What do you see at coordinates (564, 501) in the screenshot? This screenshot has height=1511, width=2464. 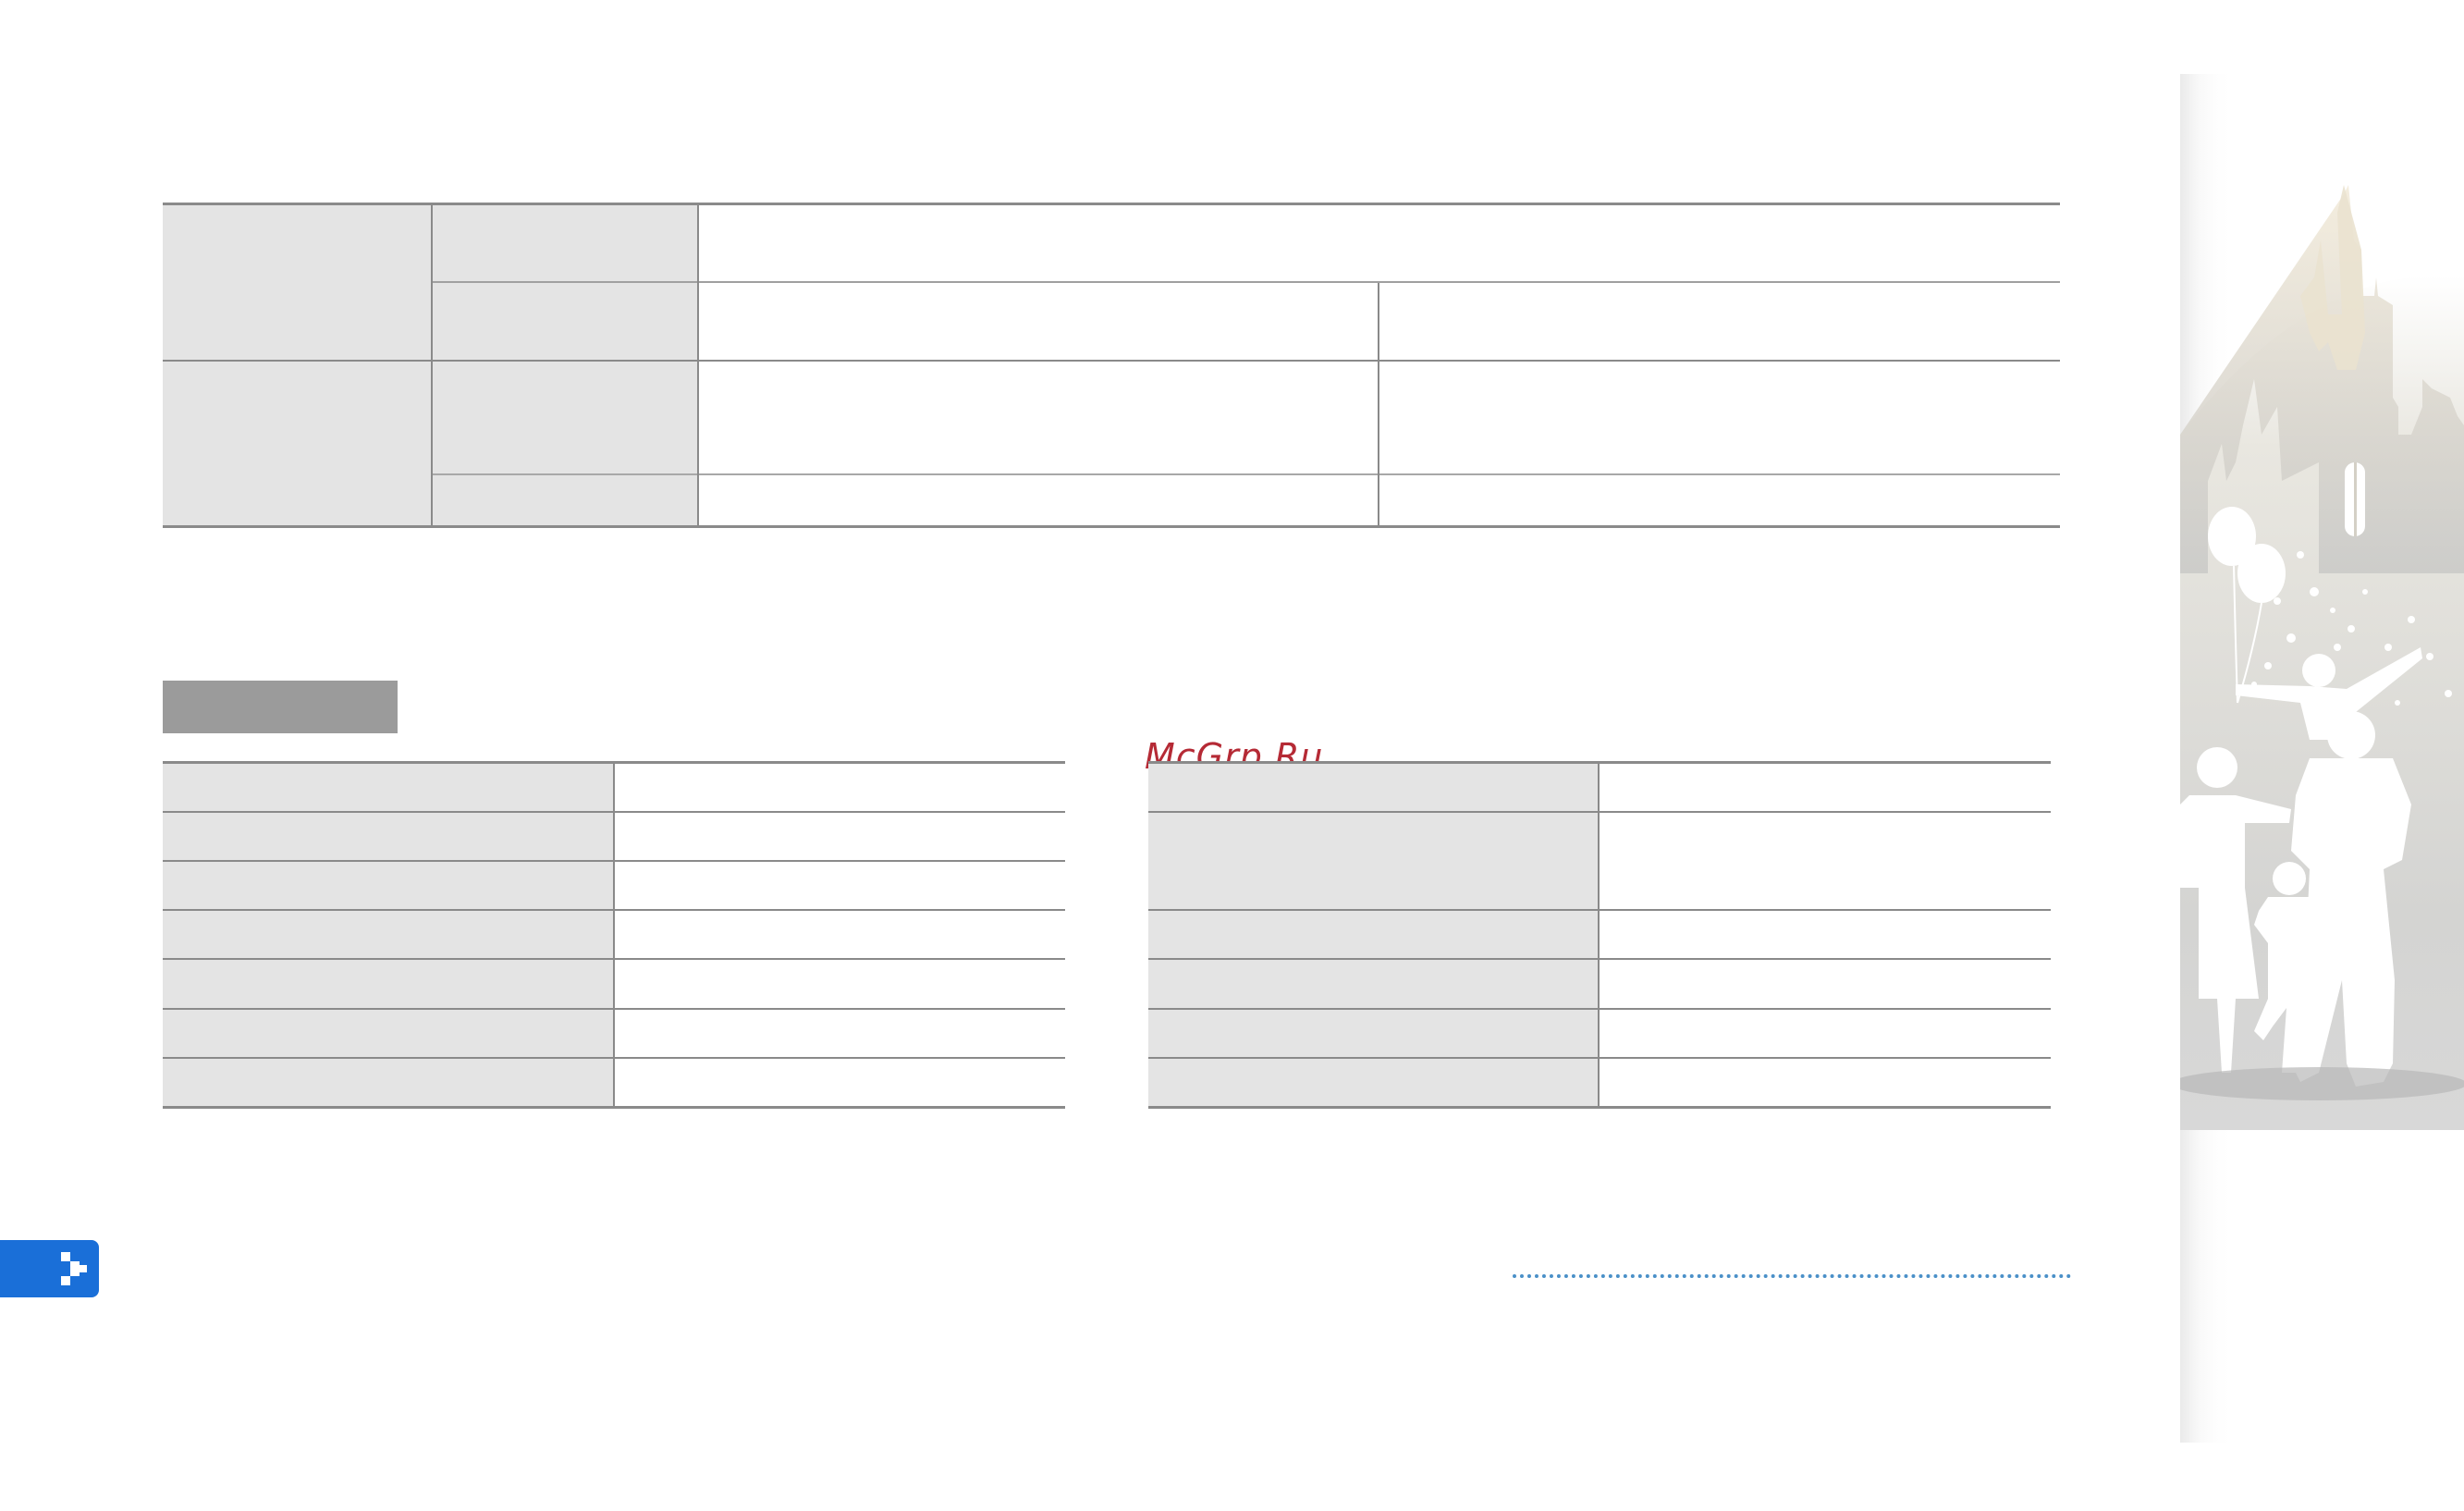 I see `top-table-row-4-subheader` at bounding box center [564, 501].